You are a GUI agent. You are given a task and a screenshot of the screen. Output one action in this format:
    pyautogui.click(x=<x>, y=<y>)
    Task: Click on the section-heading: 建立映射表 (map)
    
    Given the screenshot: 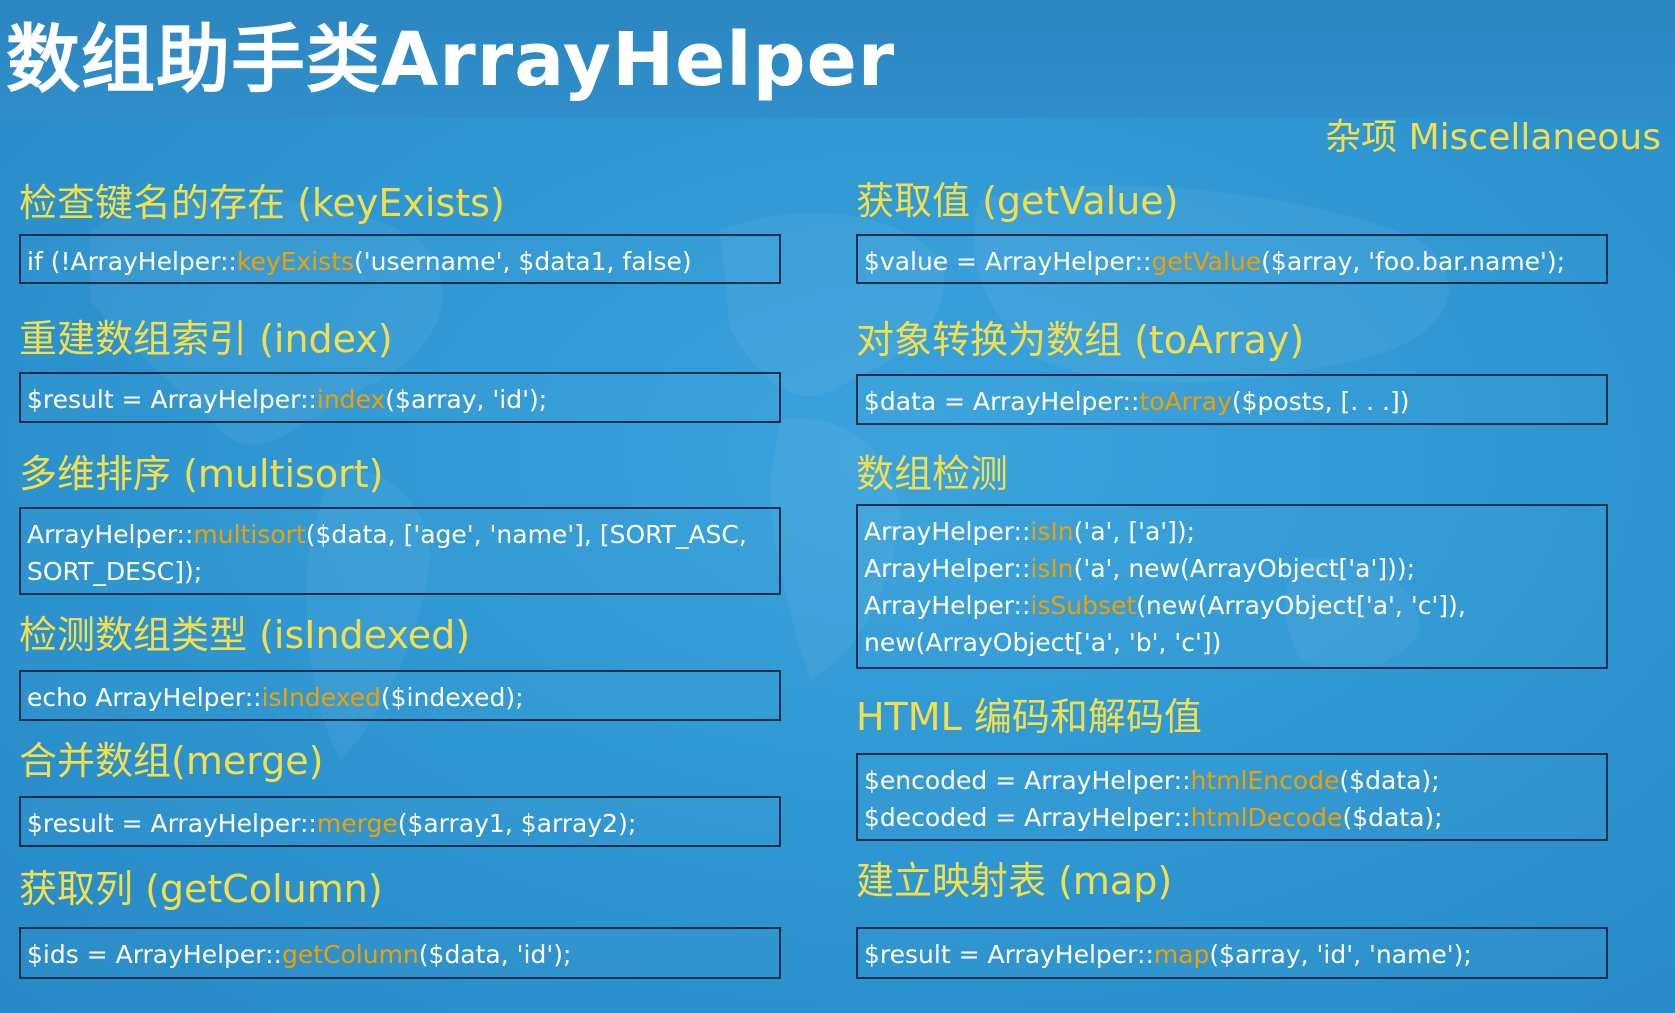 What is the action you would take?
    pyautogui.click(x=1014, y=881)
    